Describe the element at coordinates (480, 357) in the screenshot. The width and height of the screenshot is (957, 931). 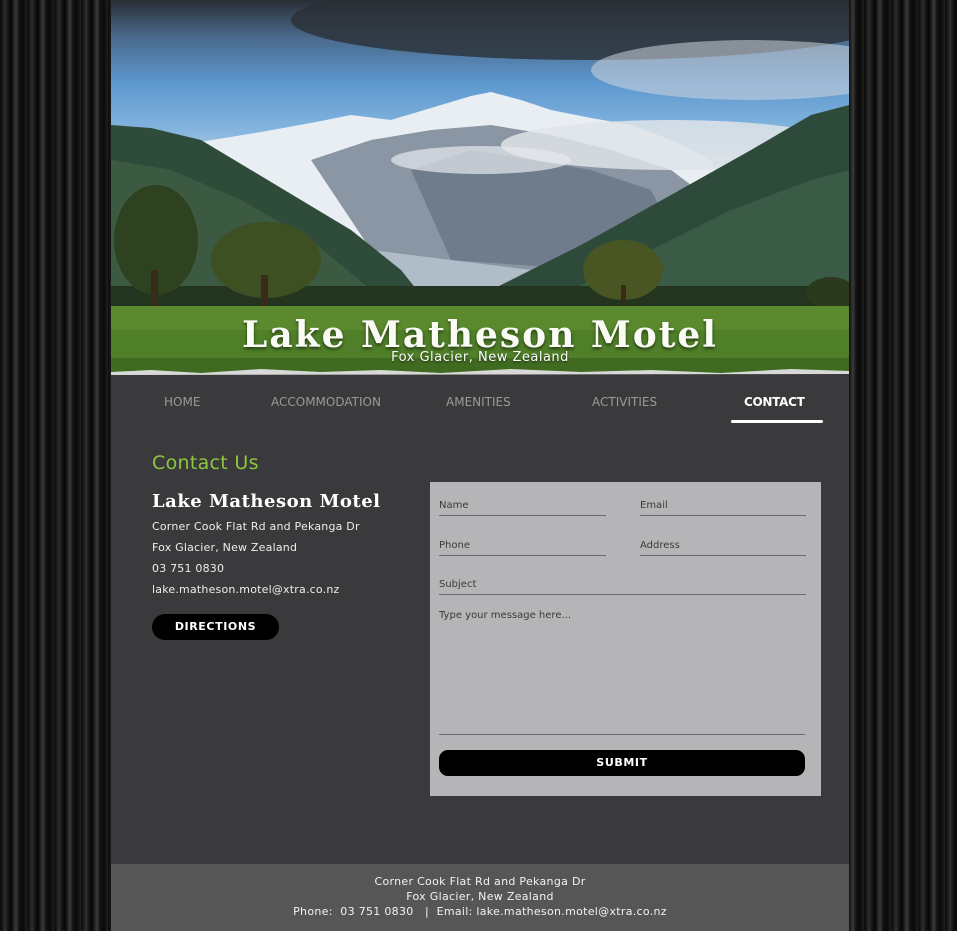
I see `site-subtitle: Fox Glacier, New Zealand` at that location.